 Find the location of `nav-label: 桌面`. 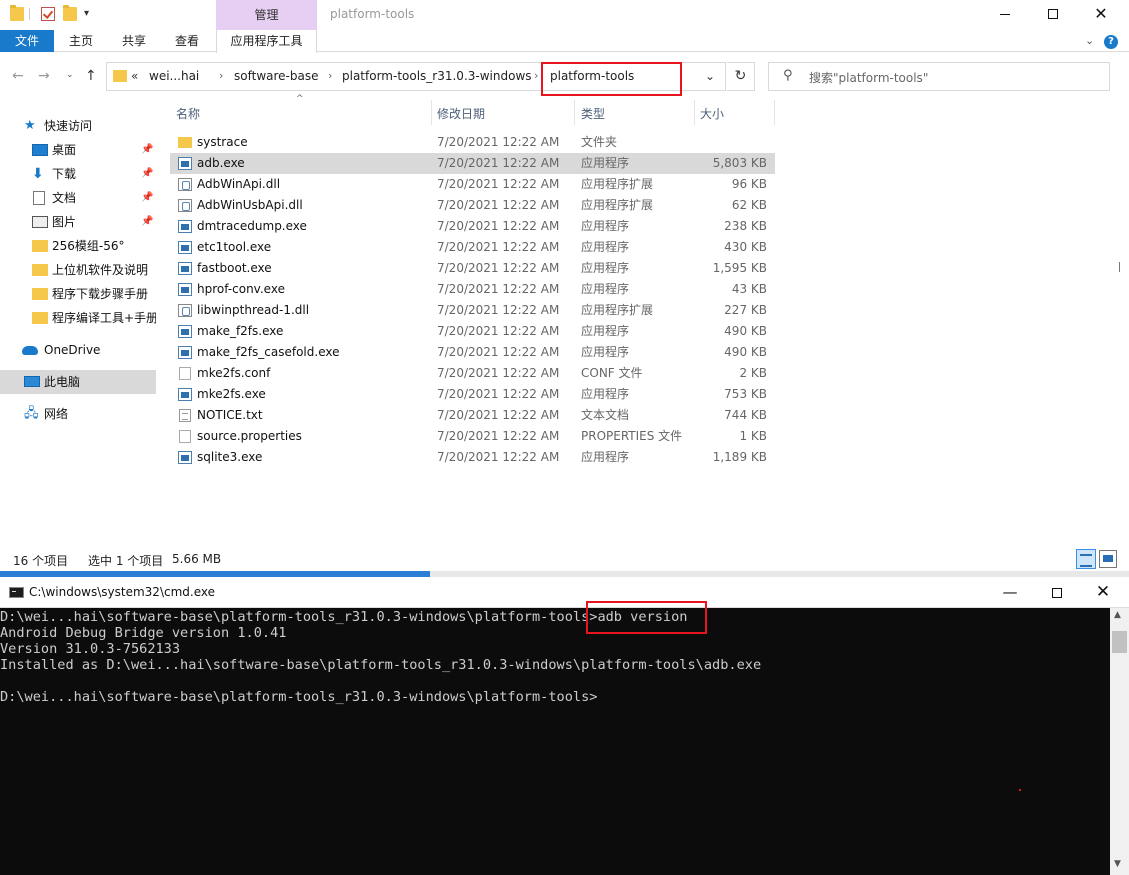

nav-label: 桌面 is located at coordinates (64, 150).